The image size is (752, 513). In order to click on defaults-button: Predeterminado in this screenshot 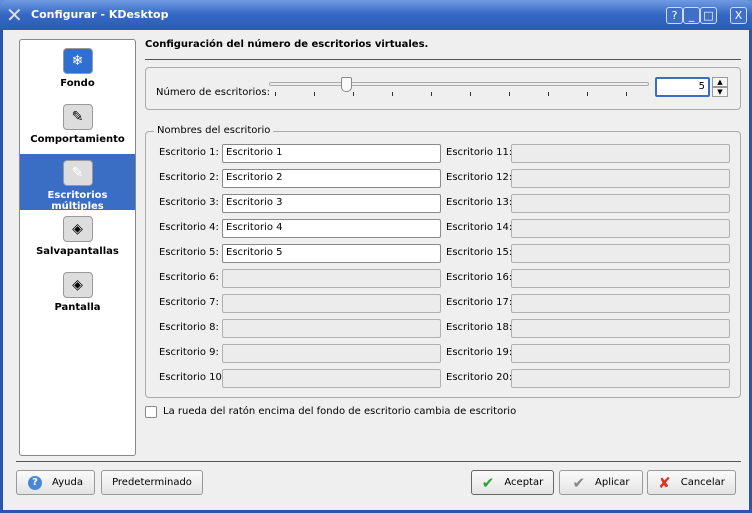, I will do `click(152, 482)`.